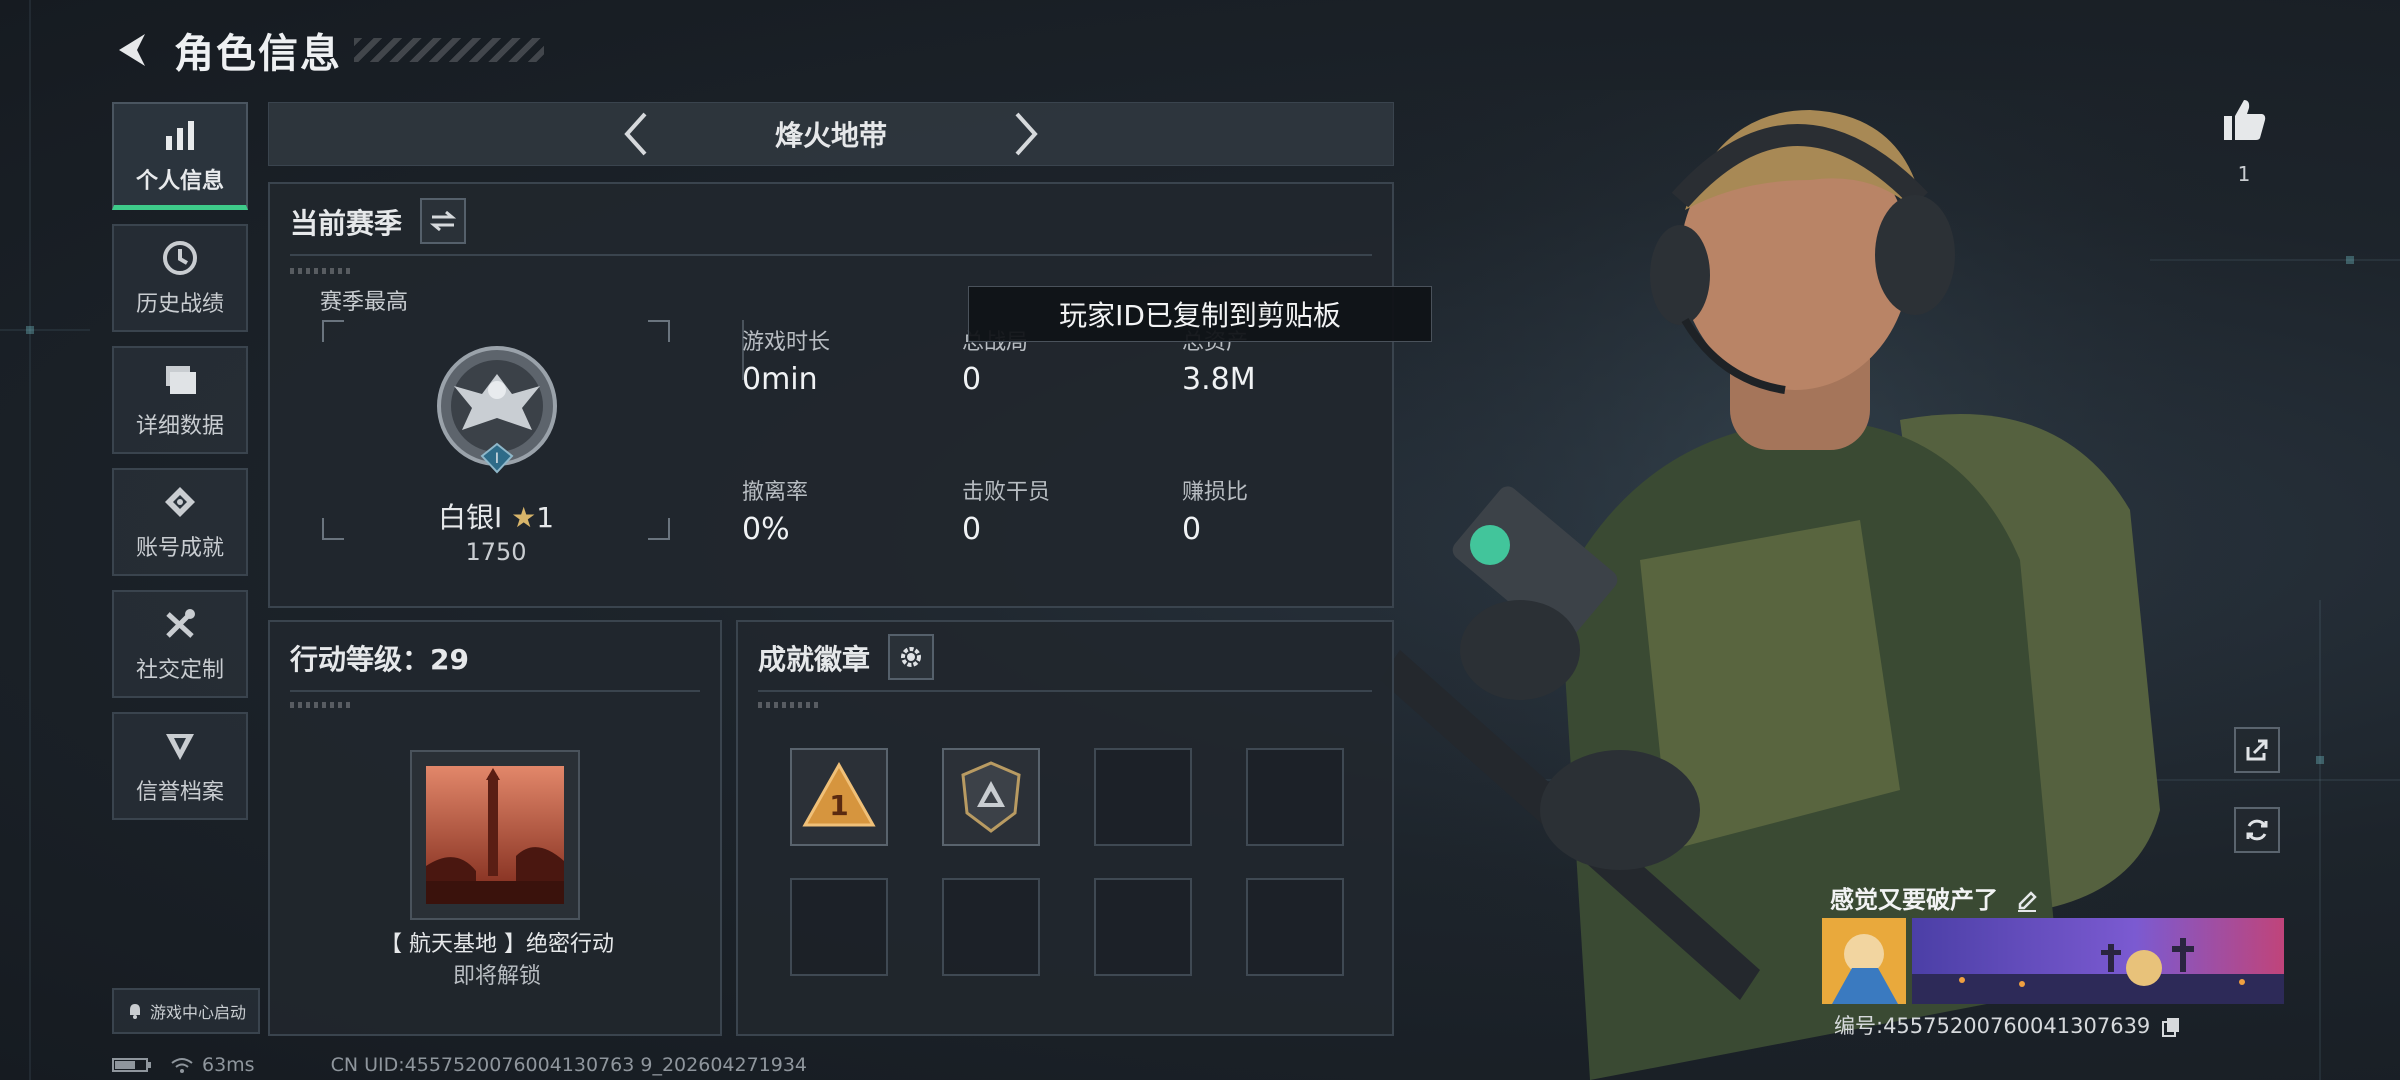  What do you see at coordinates (545, 517) in the screenshot?
I see `rank-stars: 1` at bounding box center [545, 517].